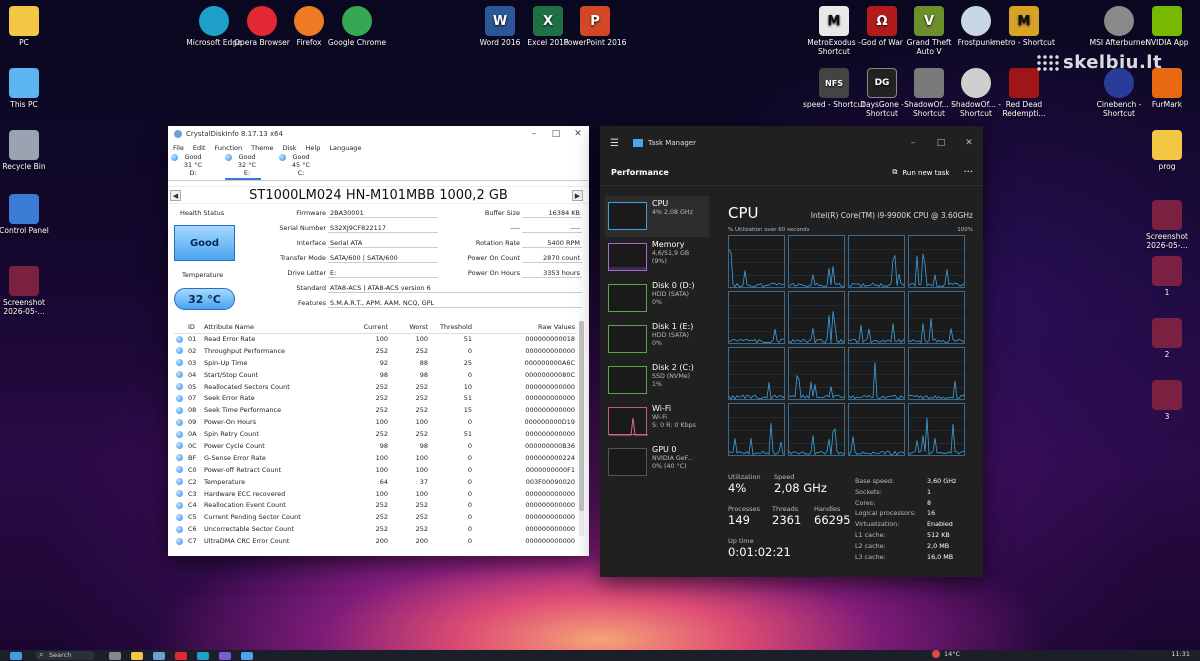 This screenshot has height=661, width=1200. What do you see at coordinates (1167, 150) in the screenshot?
I see `desktop-icon-prog: prog` at bounding box center [1167, 150].